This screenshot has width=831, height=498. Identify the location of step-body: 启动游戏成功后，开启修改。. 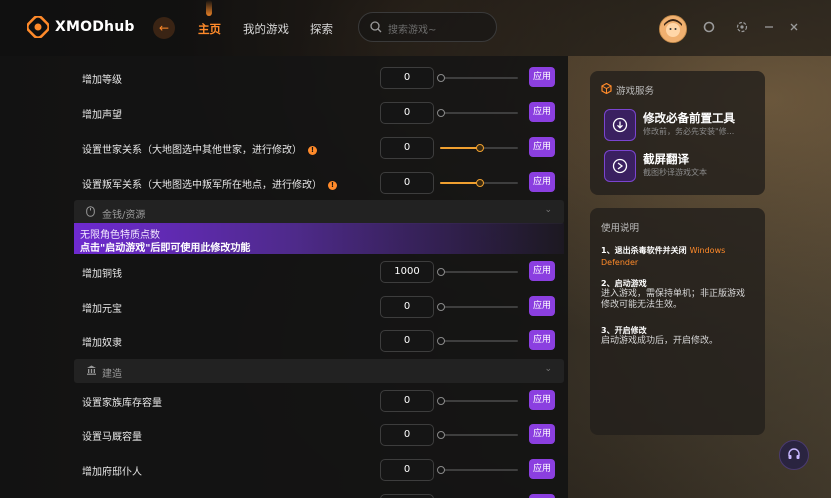
(660, 341).